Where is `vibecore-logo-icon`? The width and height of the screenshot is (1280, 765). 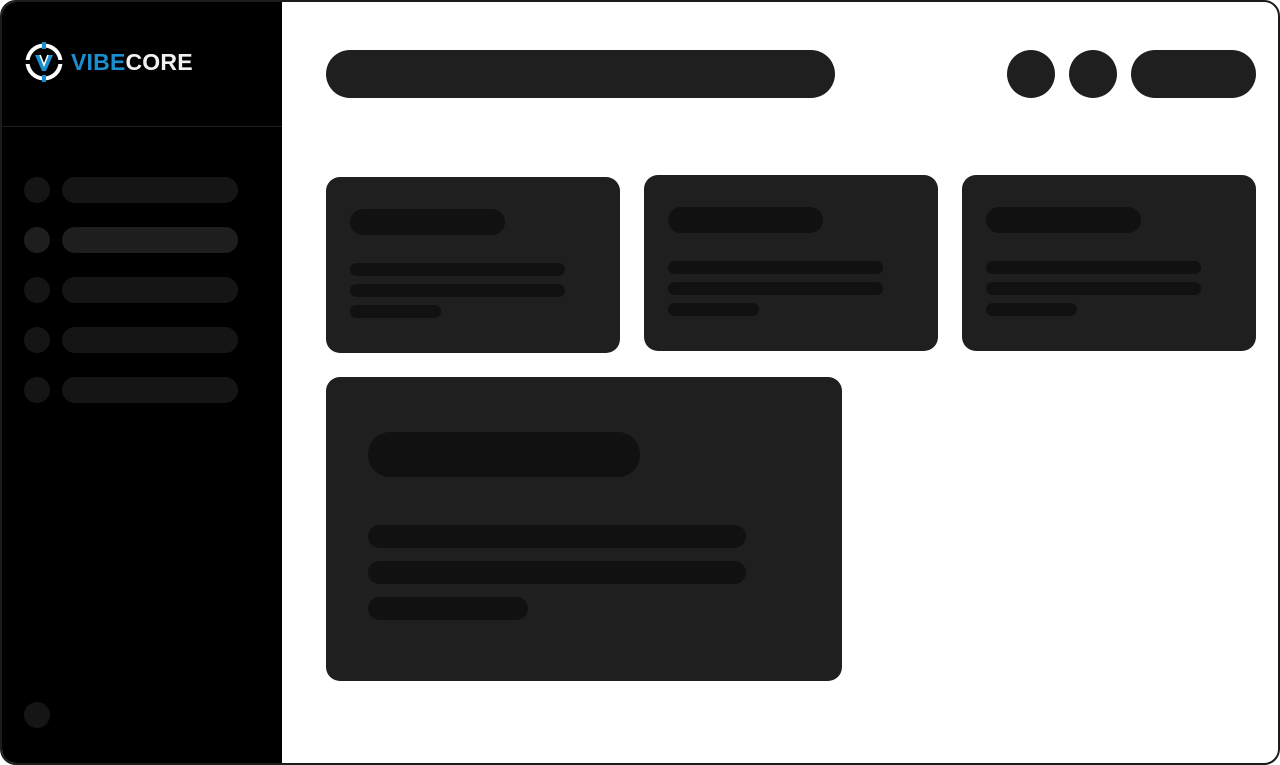
vibecore-logo-icon is located at coordinates (44, 62).